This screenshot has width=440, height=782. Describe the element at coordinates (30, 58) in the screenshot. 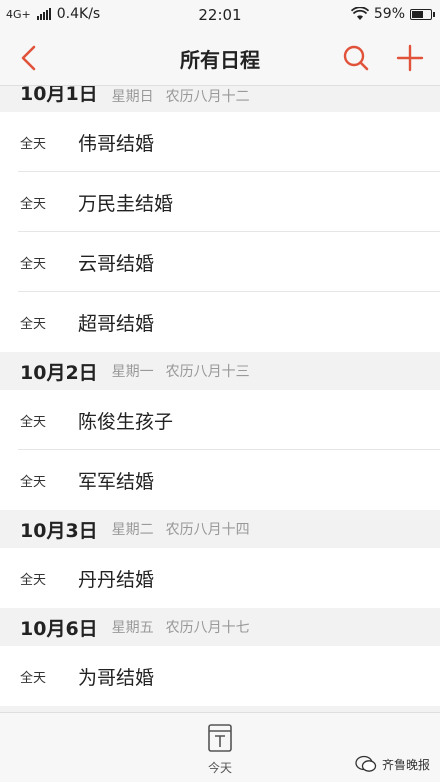

I see `chevron-left-icon` at that location.